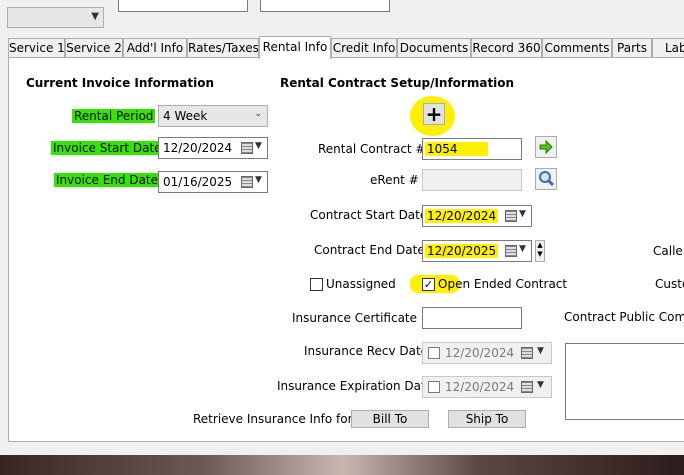 This screenshot has width=684, height=475. What do you see at coordinates (361, 284) in the screenshot?
I see `unassigned-label: Unassigned` at bounding box center [361, 284].